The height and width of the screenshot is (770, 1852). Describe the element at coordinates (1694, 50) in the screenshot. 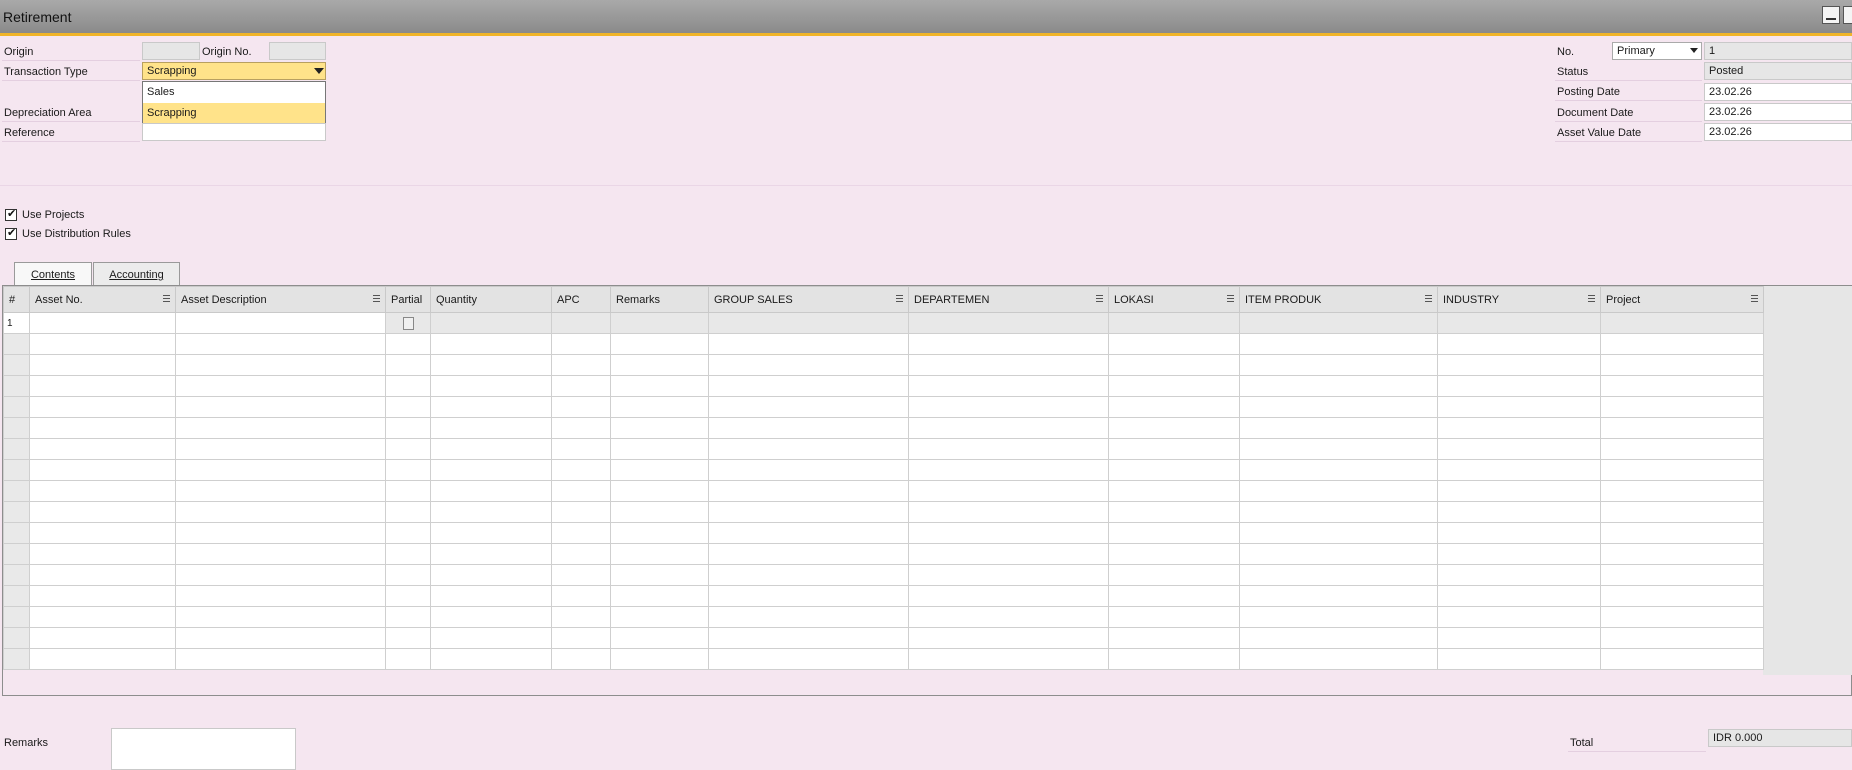

I see `series-dropdown-arrow-icon` at that location.